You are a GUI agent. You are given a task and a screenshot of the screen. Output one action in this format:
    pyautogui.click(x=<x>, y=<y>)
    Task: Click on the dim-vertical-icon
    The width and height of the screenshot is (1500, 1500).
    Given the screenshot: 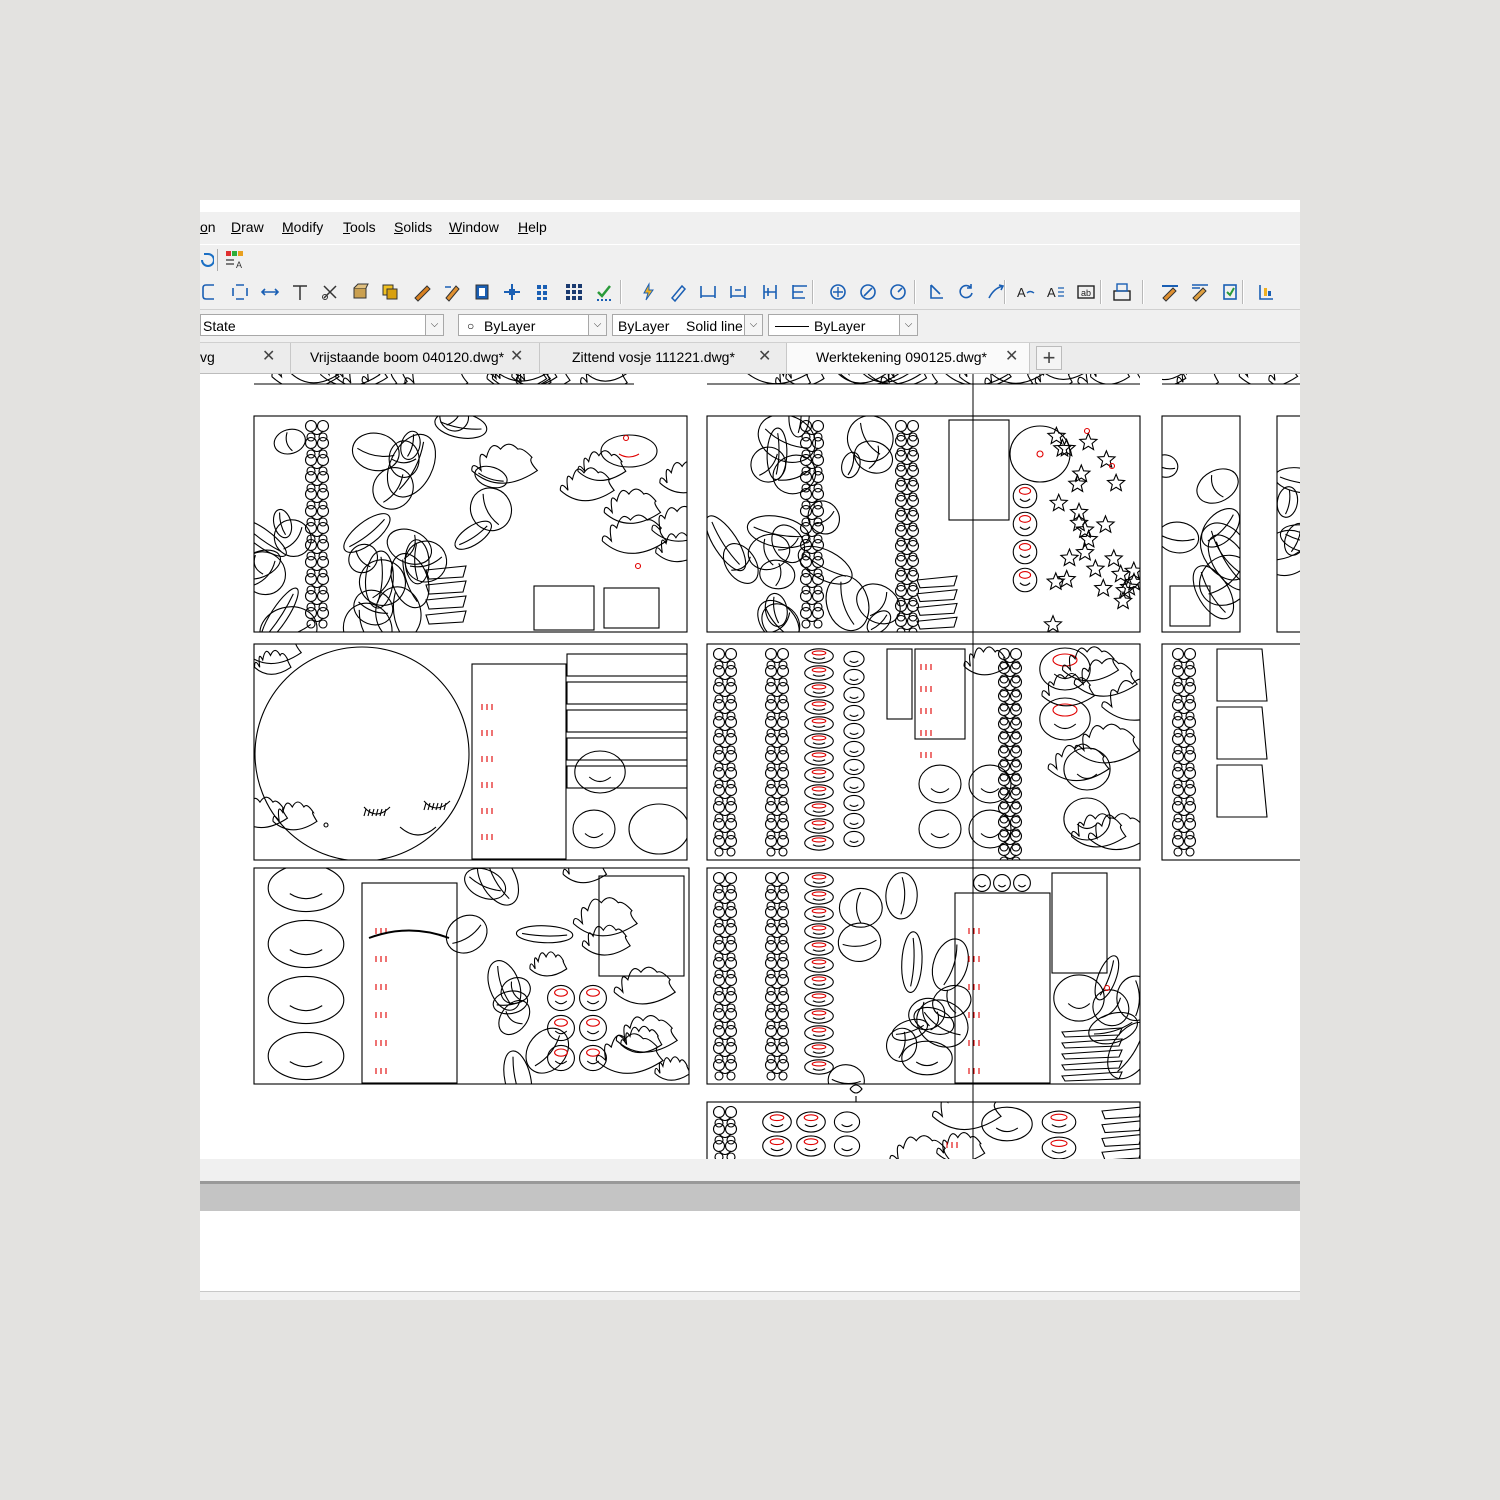 What is the action you would take?
    pyautogui.click(x=770, y=292)
    